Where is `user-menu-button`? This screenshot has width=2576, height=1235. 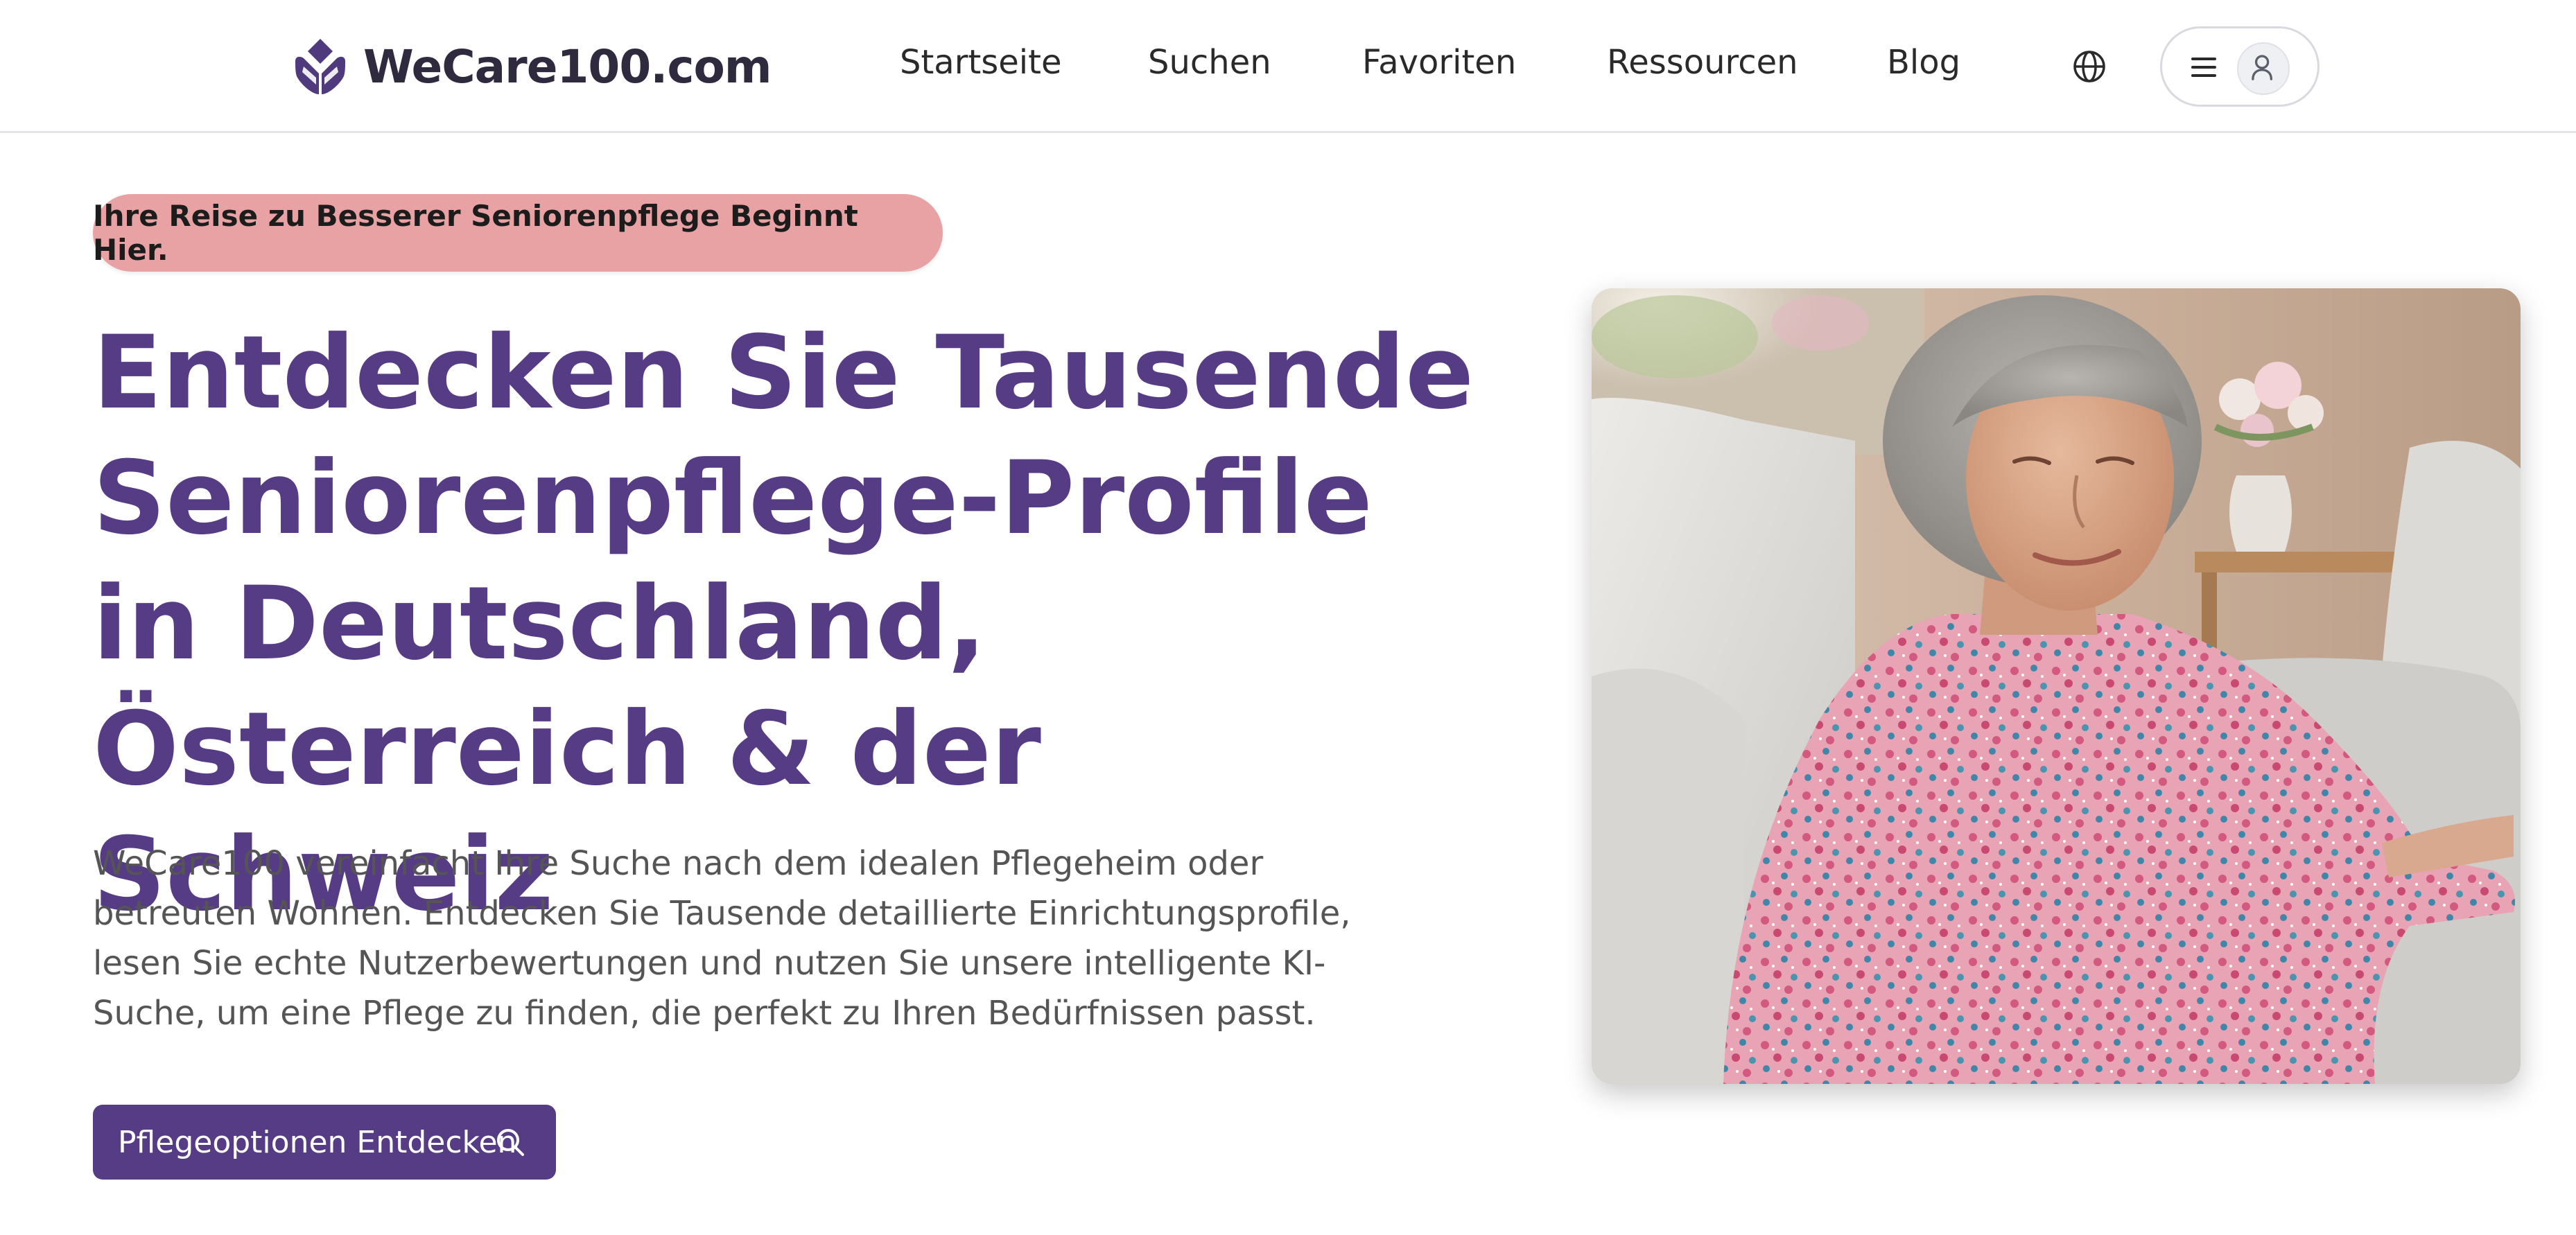
user-menu-button is located at coordinates (2240, 66).